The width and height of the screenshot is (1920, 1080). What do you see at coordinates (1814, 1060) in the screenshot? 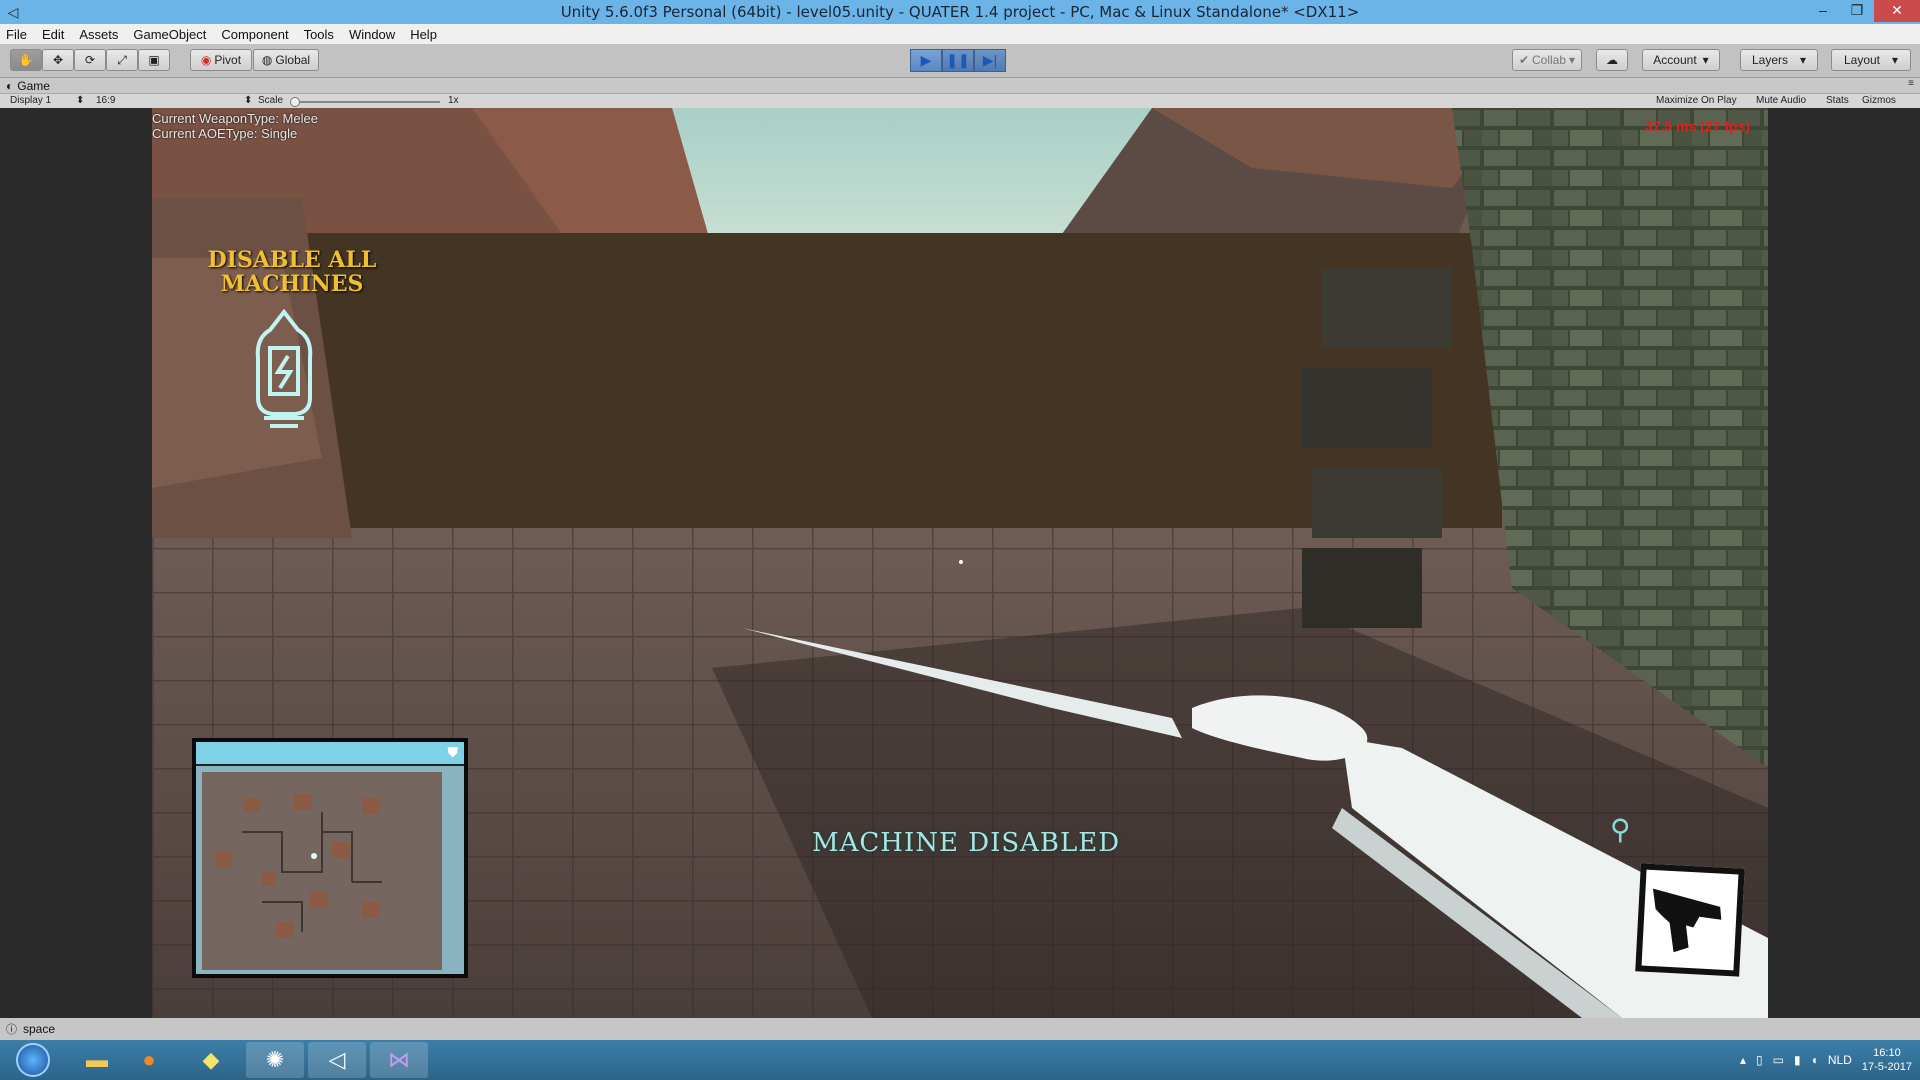
I see `volume-icon: ◖` at bounding box center [1814, 1060].